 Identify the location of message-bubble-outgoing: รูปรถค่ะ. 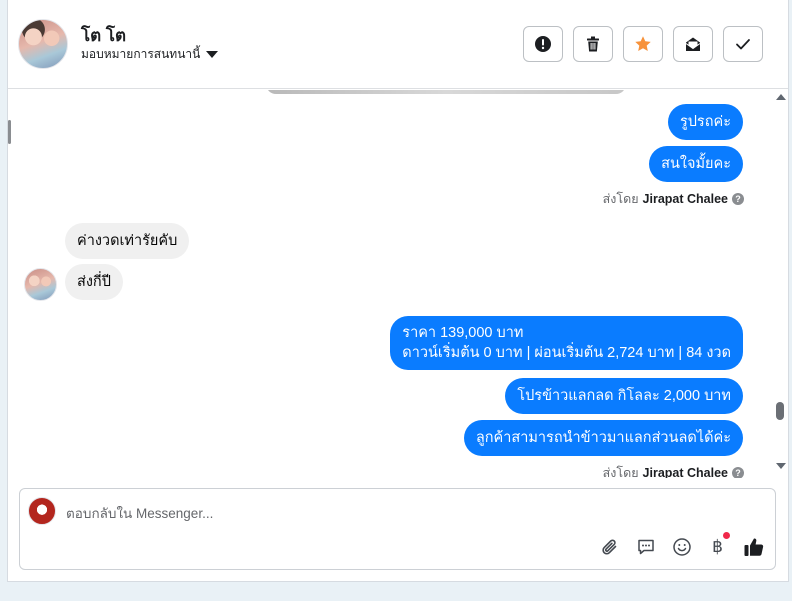
(705, 122).